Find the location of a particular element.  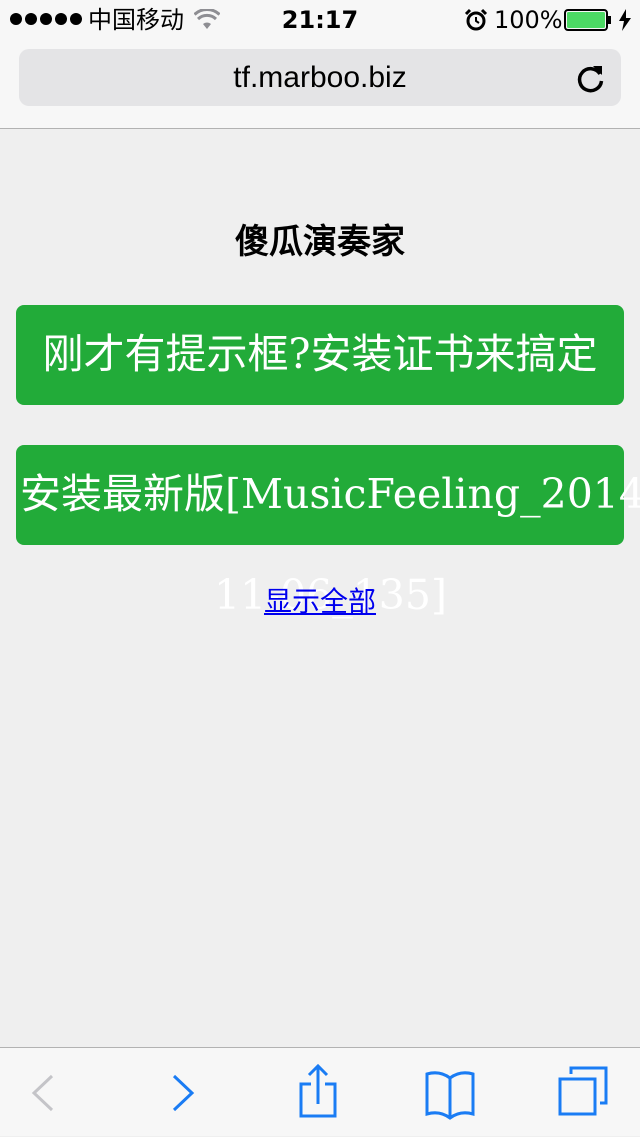

bookmarks-button is located at coordinates (450, 1092).